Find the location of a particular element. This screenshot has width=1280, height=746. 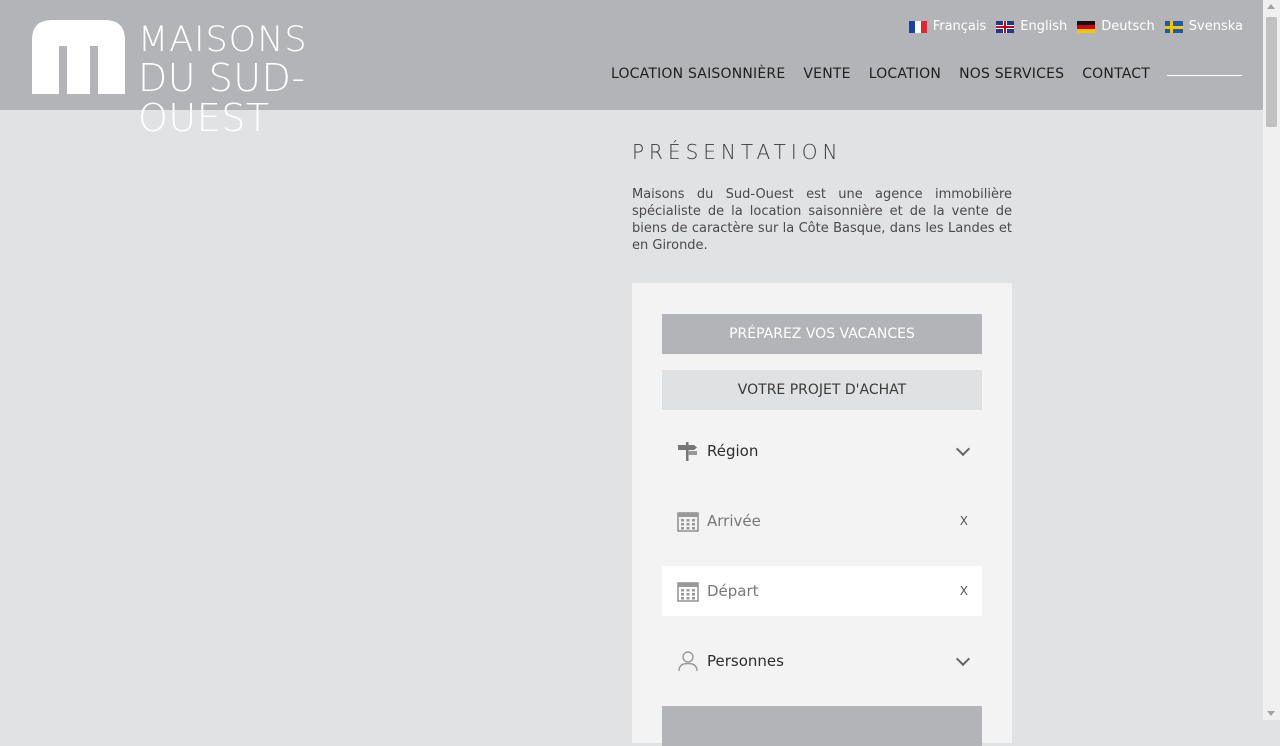

lang-french: Français is located at coordinates (947, 26).